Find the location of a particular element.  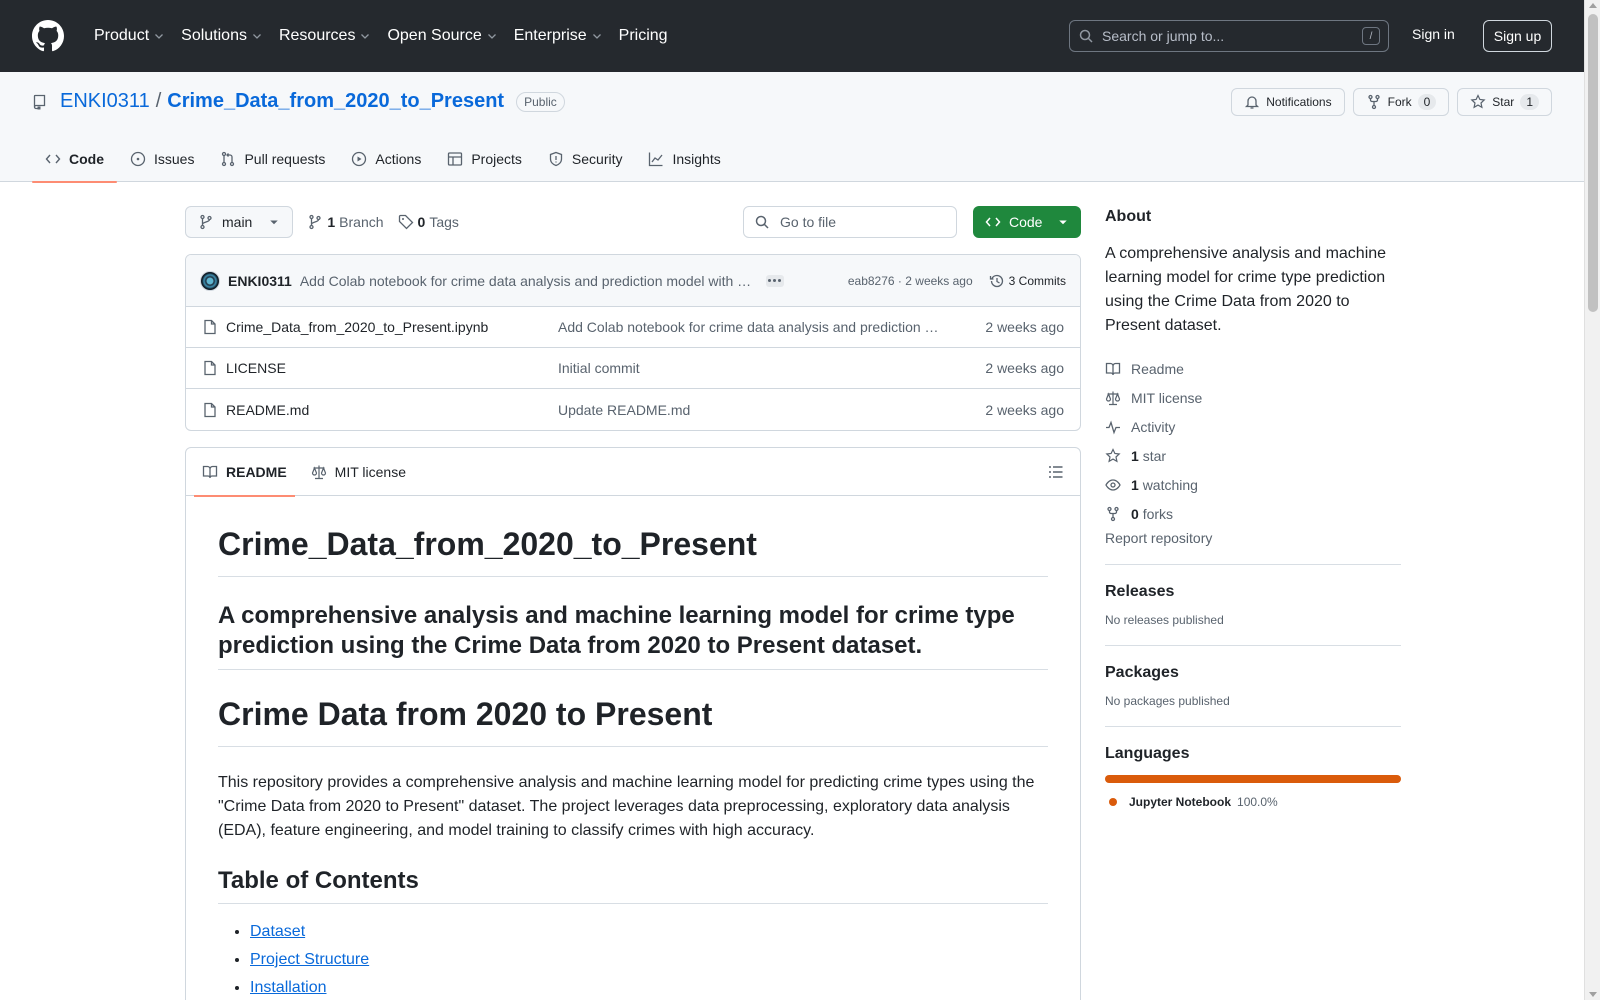

avatar is located at coordinates (210, 280).